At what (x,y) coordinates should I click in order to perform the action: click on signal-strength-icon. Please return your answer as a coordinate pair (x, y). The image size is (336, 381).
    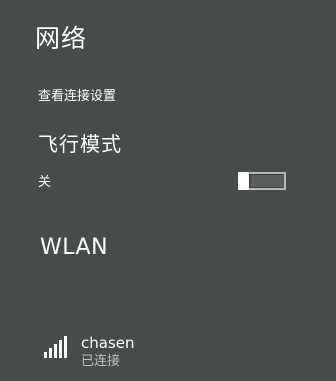
    Looking at the image, I should click on (55, 347).